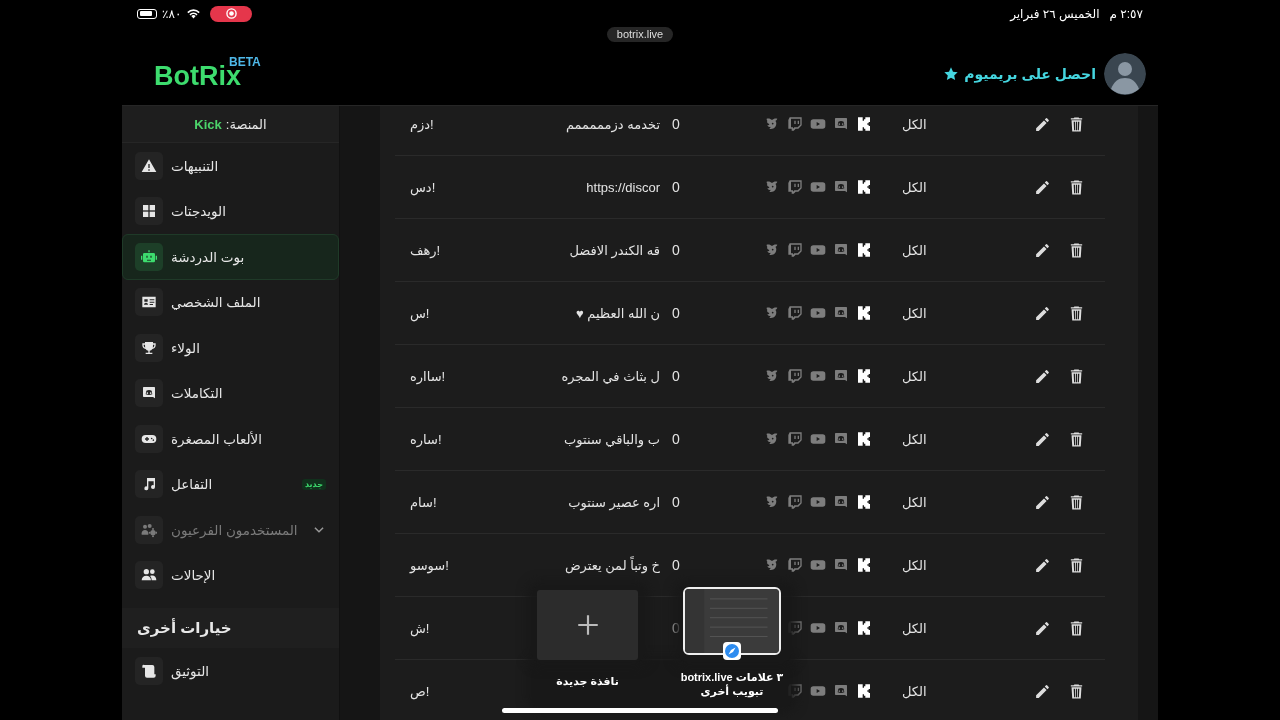  Describe the element at coordinates (149, 211) in the screenshot. I see `grid-icon` at that location.